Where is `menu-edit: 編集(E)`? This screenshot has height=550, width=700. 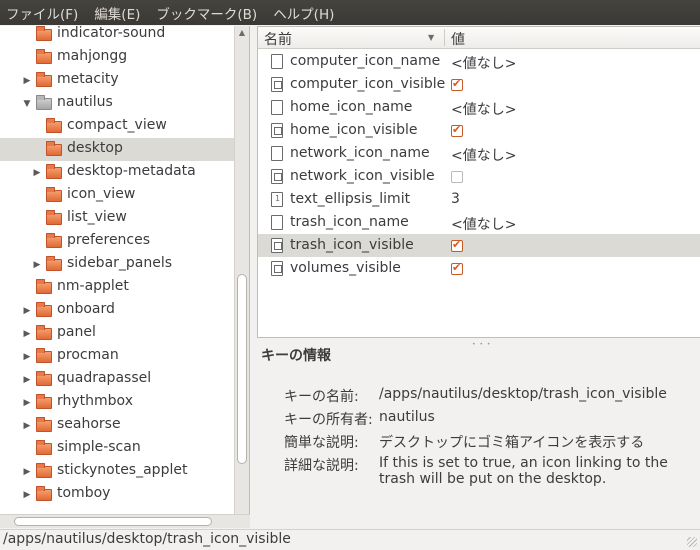
menu-edit: 編集(E) is located at coordinates (117, 13).